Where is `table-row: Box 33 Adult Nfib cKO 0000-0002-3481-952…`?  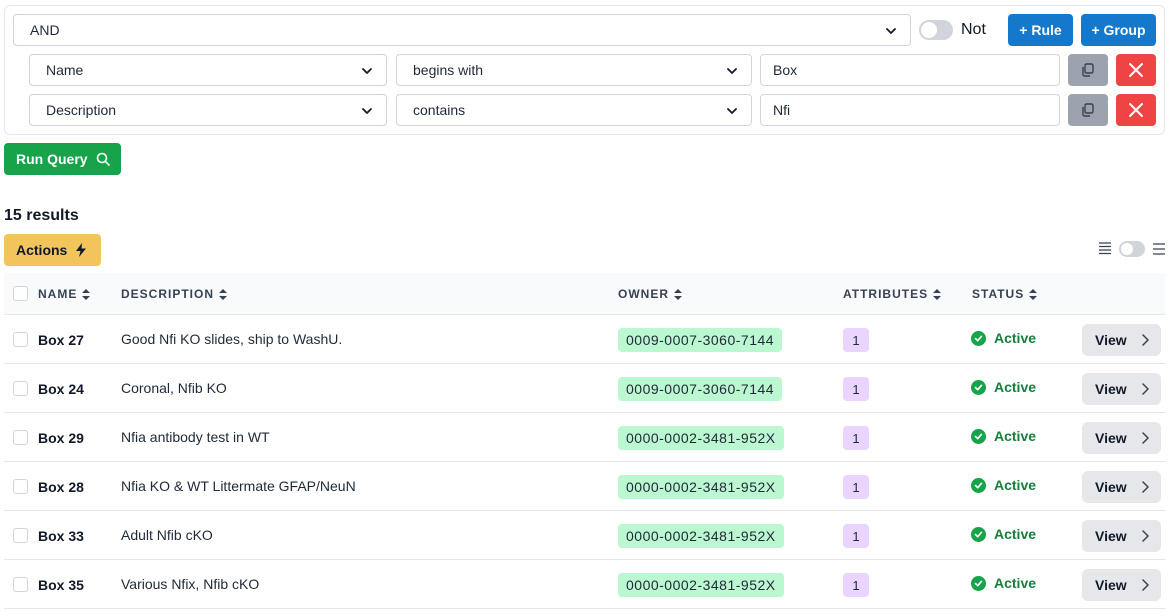
table-row: Box 33 Adult Nfib cKO 0000-0002-3481-952… is located at coordinates (584, 535).